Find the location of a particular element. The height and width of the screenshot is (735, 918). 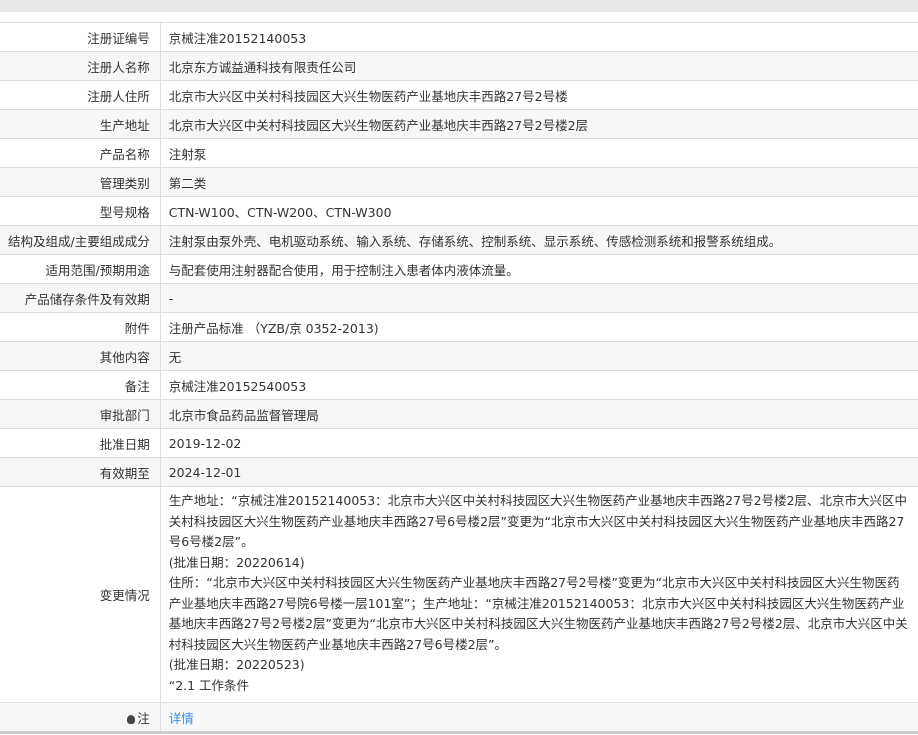

field-label: 型号规格 is located at coordinates (80, 211).